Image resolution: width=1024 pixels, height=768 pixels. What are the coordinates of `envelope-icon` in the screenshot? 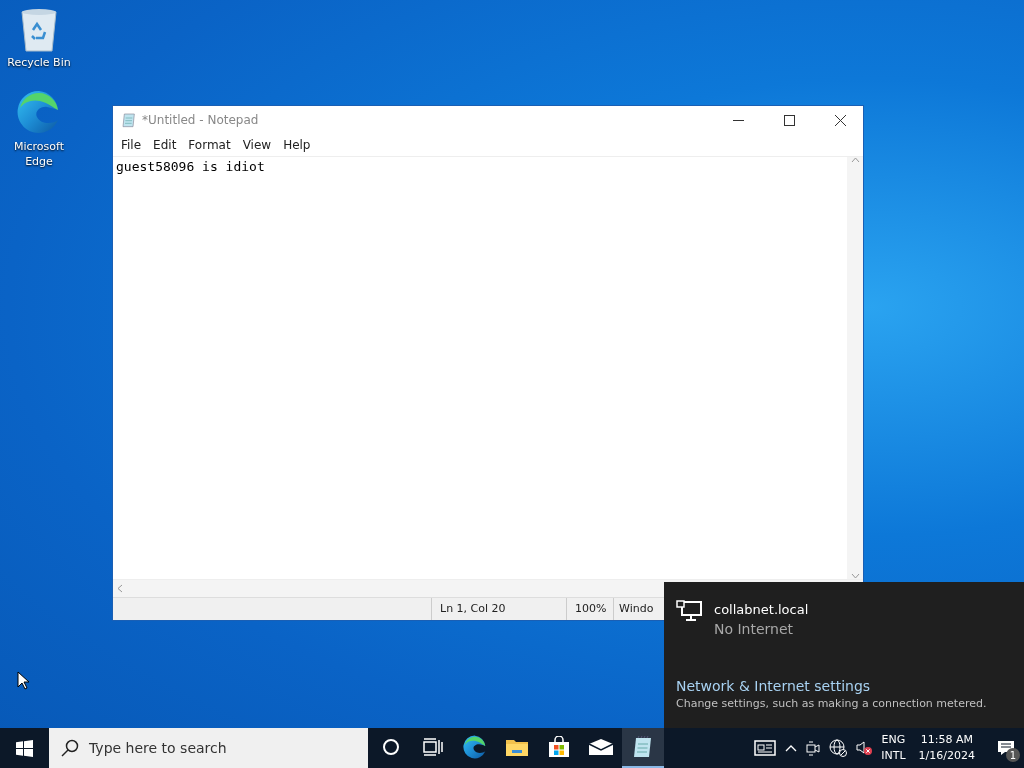 It's located at (601, 747).